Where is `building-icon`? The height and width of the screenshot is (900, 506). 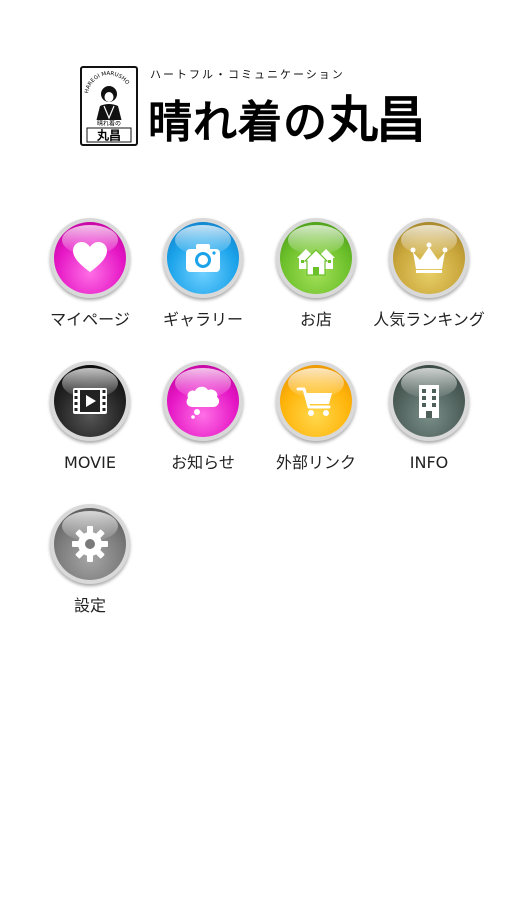 building-icon is located at coordinates (429, 401).